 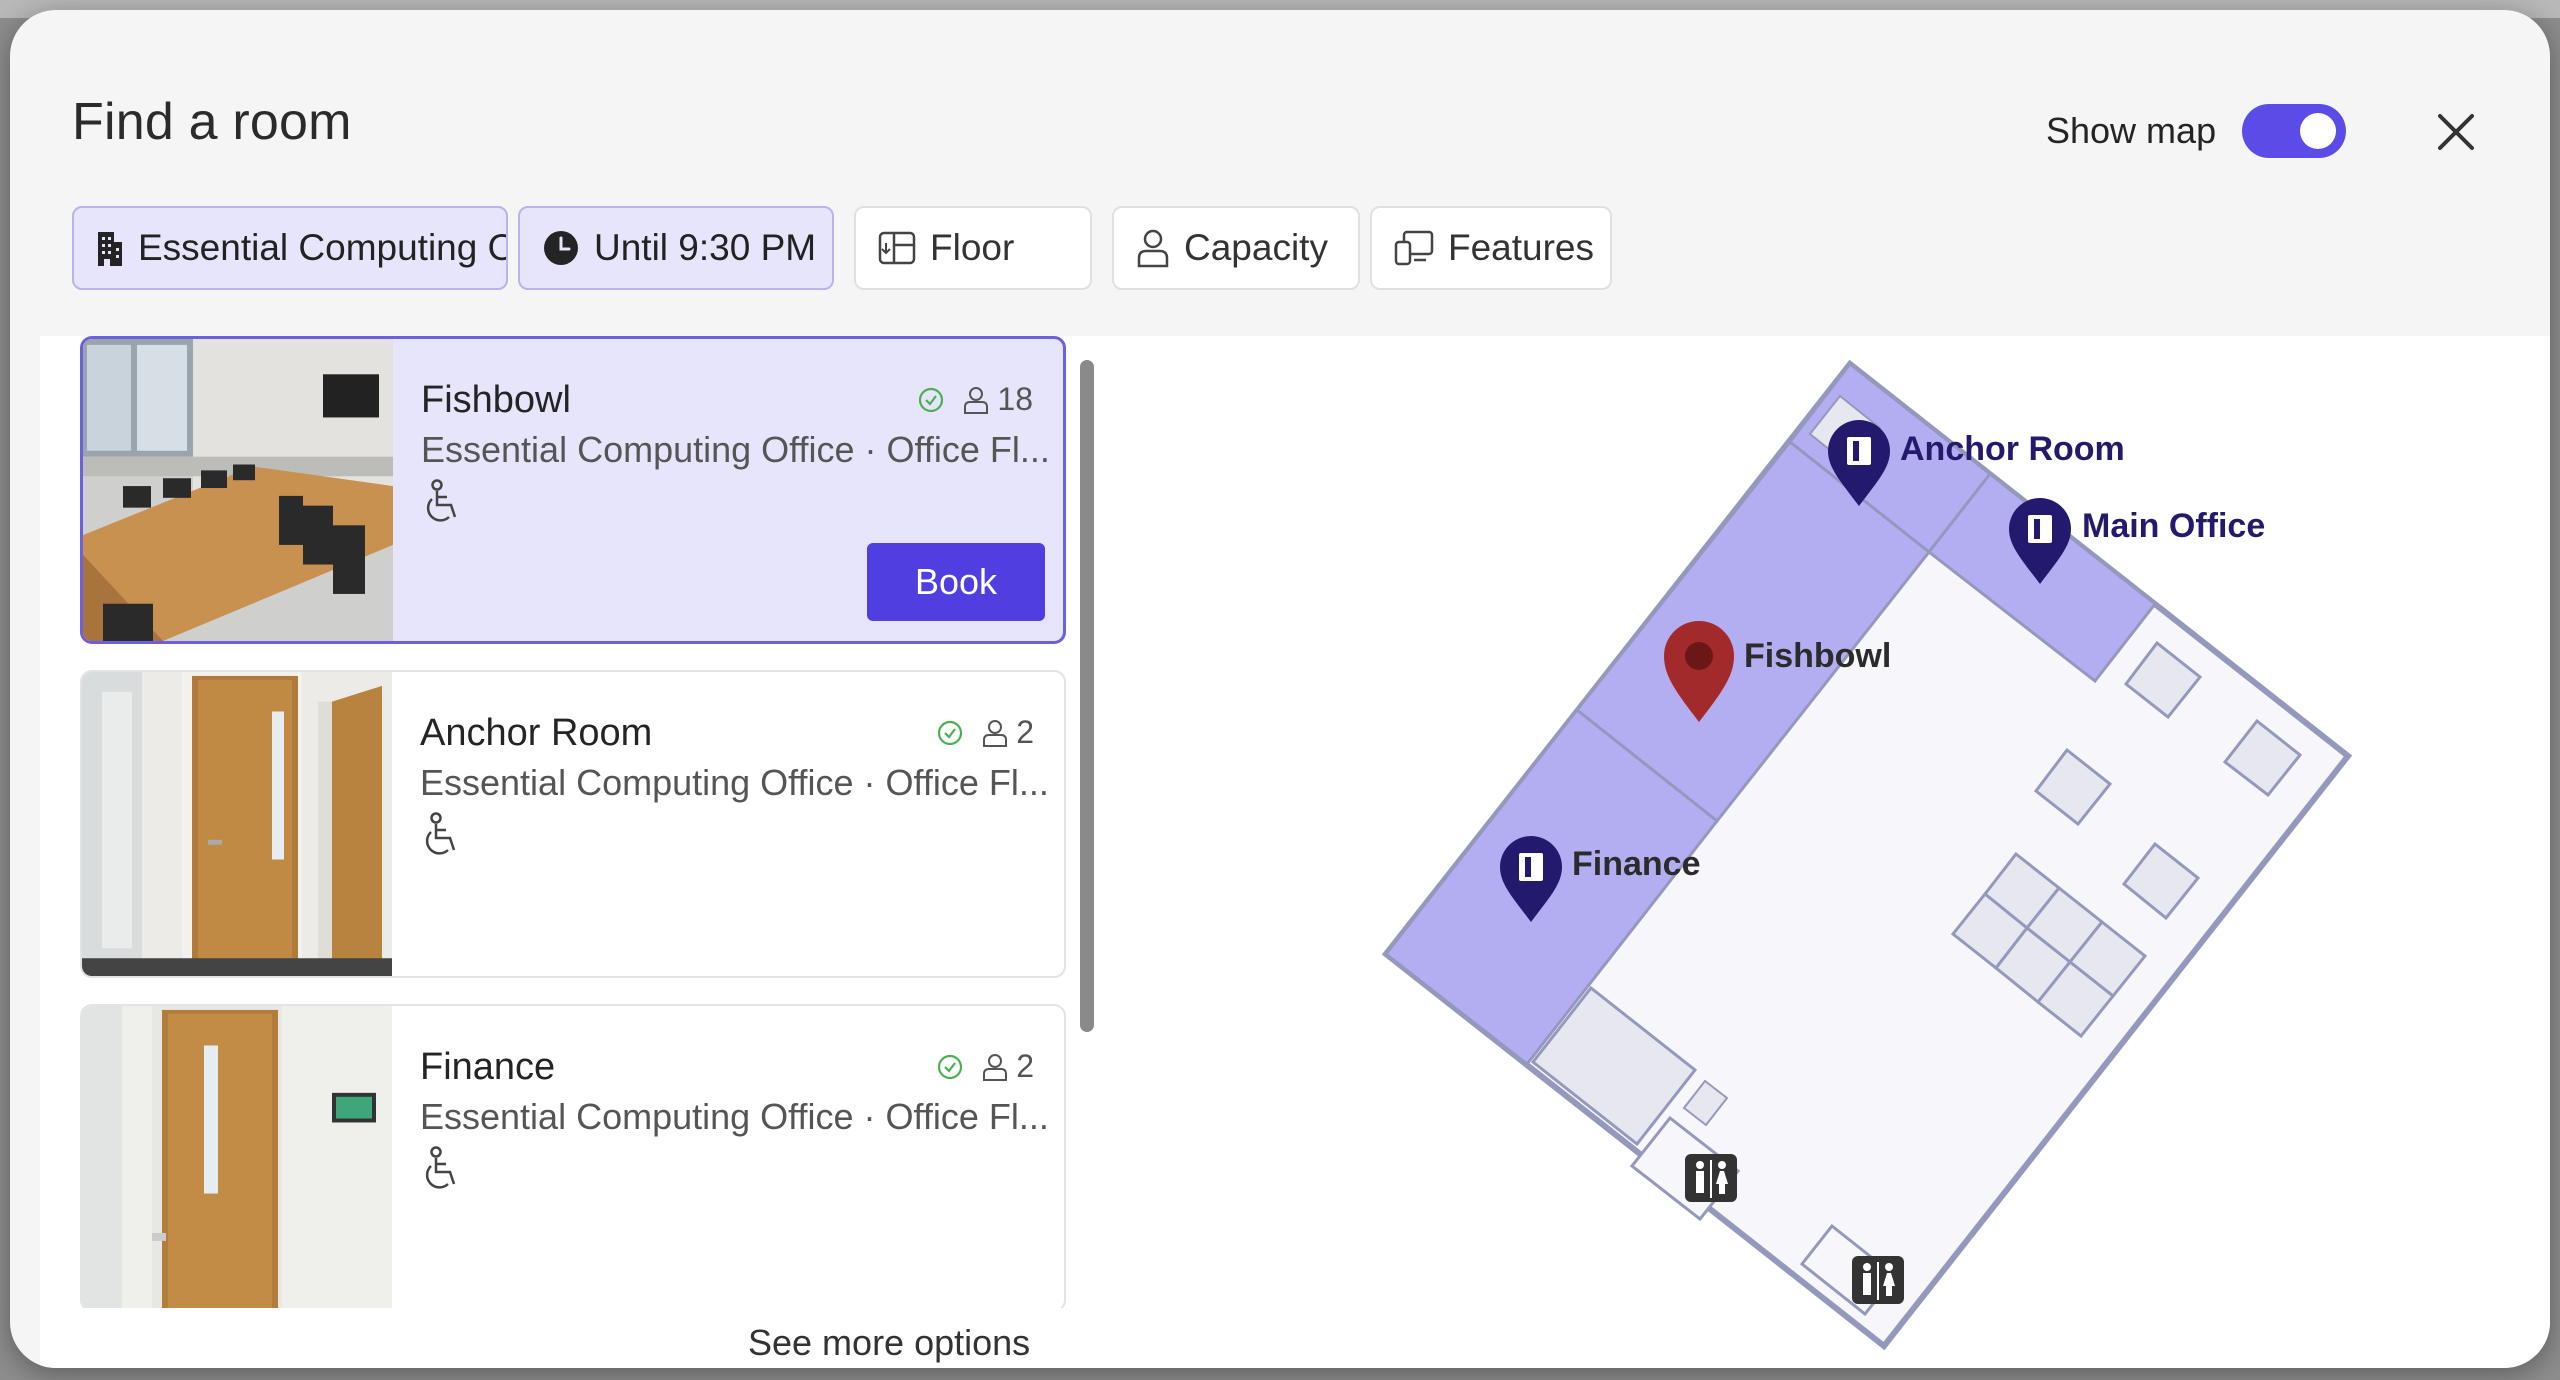 What do you see at coordinates (1015, 399) in the screenshot?
I see `capacity-count: 18` at bounding box center [1015, 399].